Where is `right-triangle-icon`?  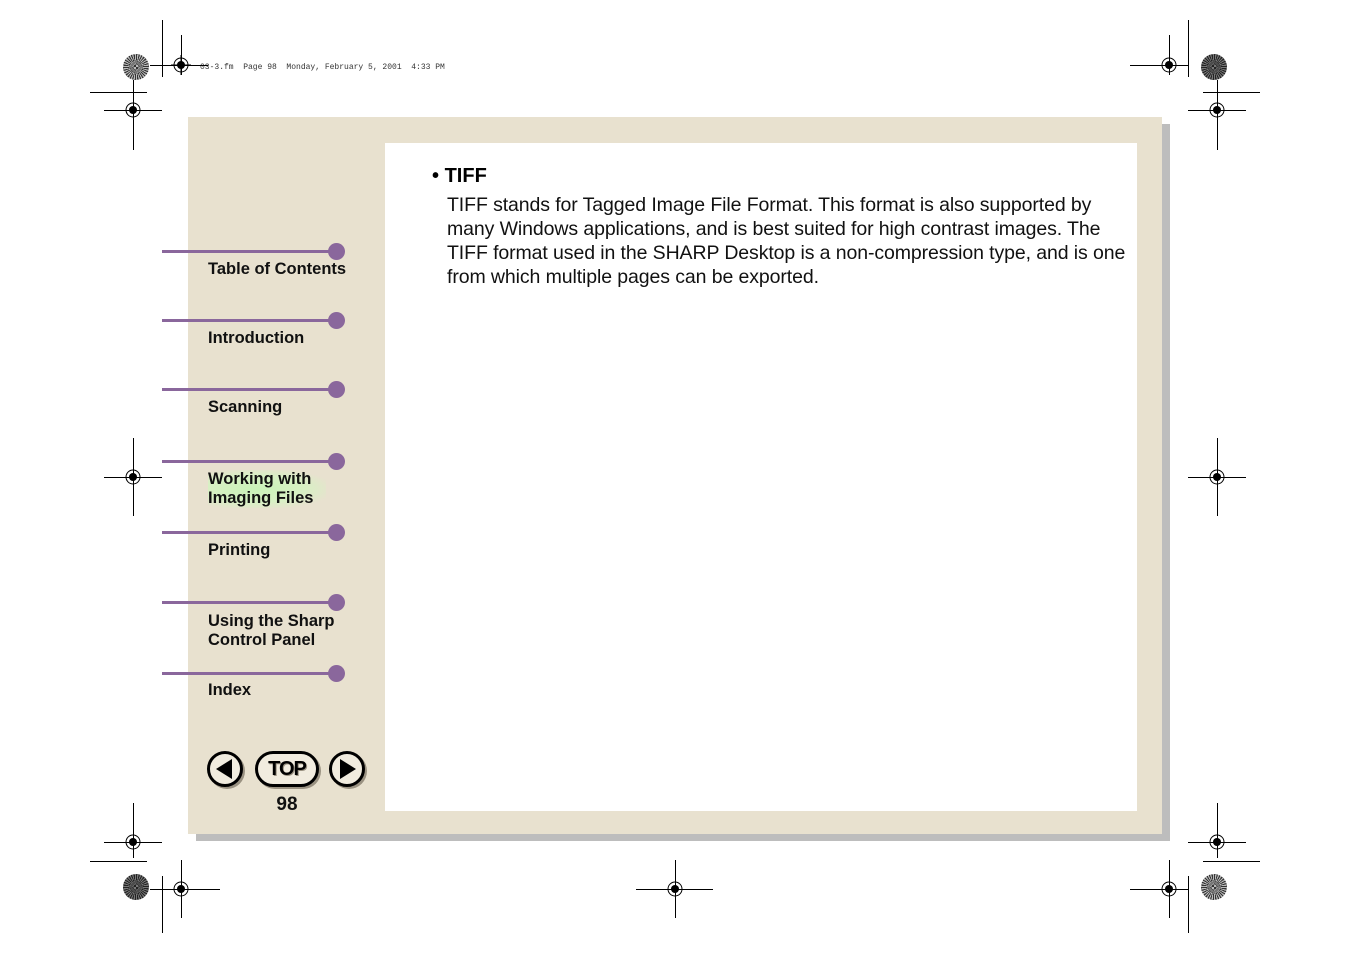
right-triangle-icon is located at coordinates (348, 769).